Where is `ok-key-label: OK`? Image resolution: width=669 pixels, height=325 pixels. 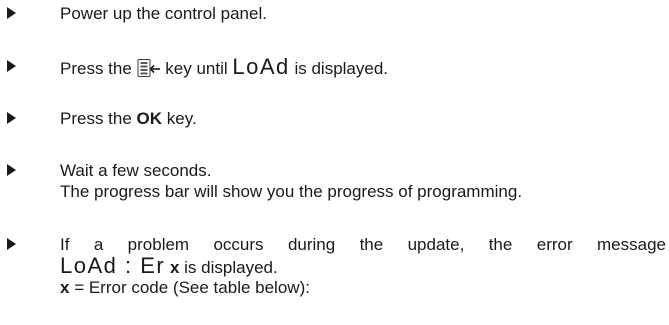 ok-key-label: OK is located at coordinates (149, 118).